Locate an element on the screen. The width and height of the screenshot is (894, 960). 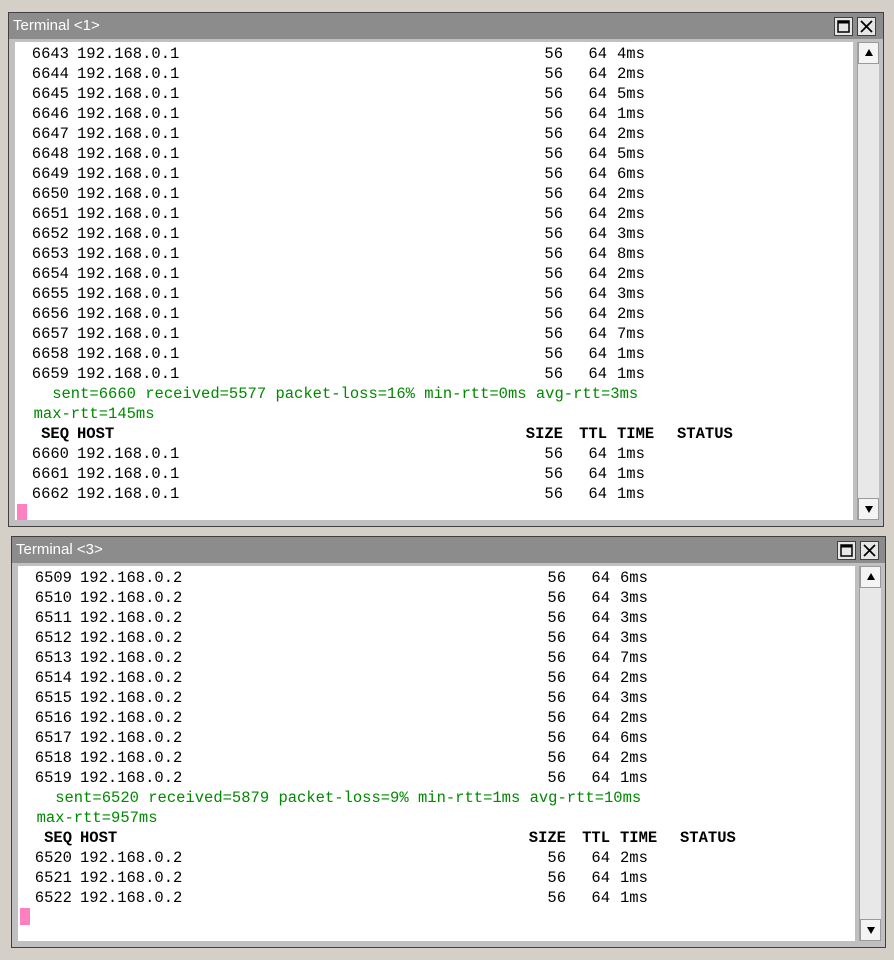
cell-seq: 6519 is located at coordinates (53, 778).